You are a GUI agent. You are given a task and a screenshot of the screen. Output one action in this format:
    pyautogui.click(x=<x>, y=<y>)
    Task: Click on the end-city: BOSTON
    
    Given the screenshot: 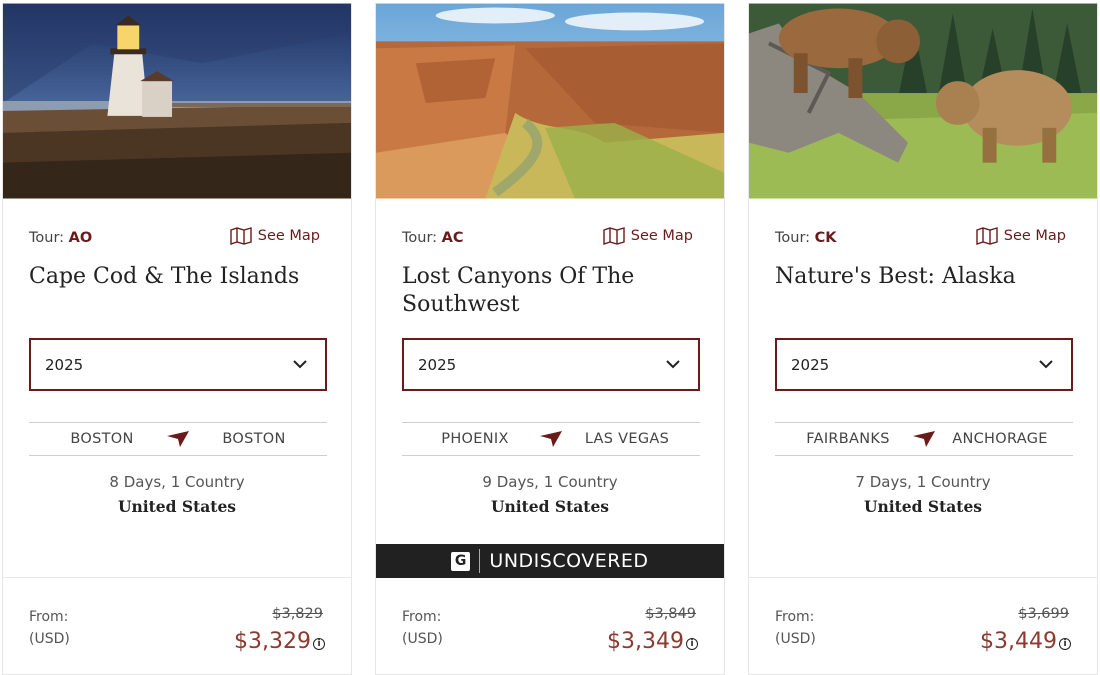 What is the action you would take?
    pyautogui.click(x=254, y=439)
    